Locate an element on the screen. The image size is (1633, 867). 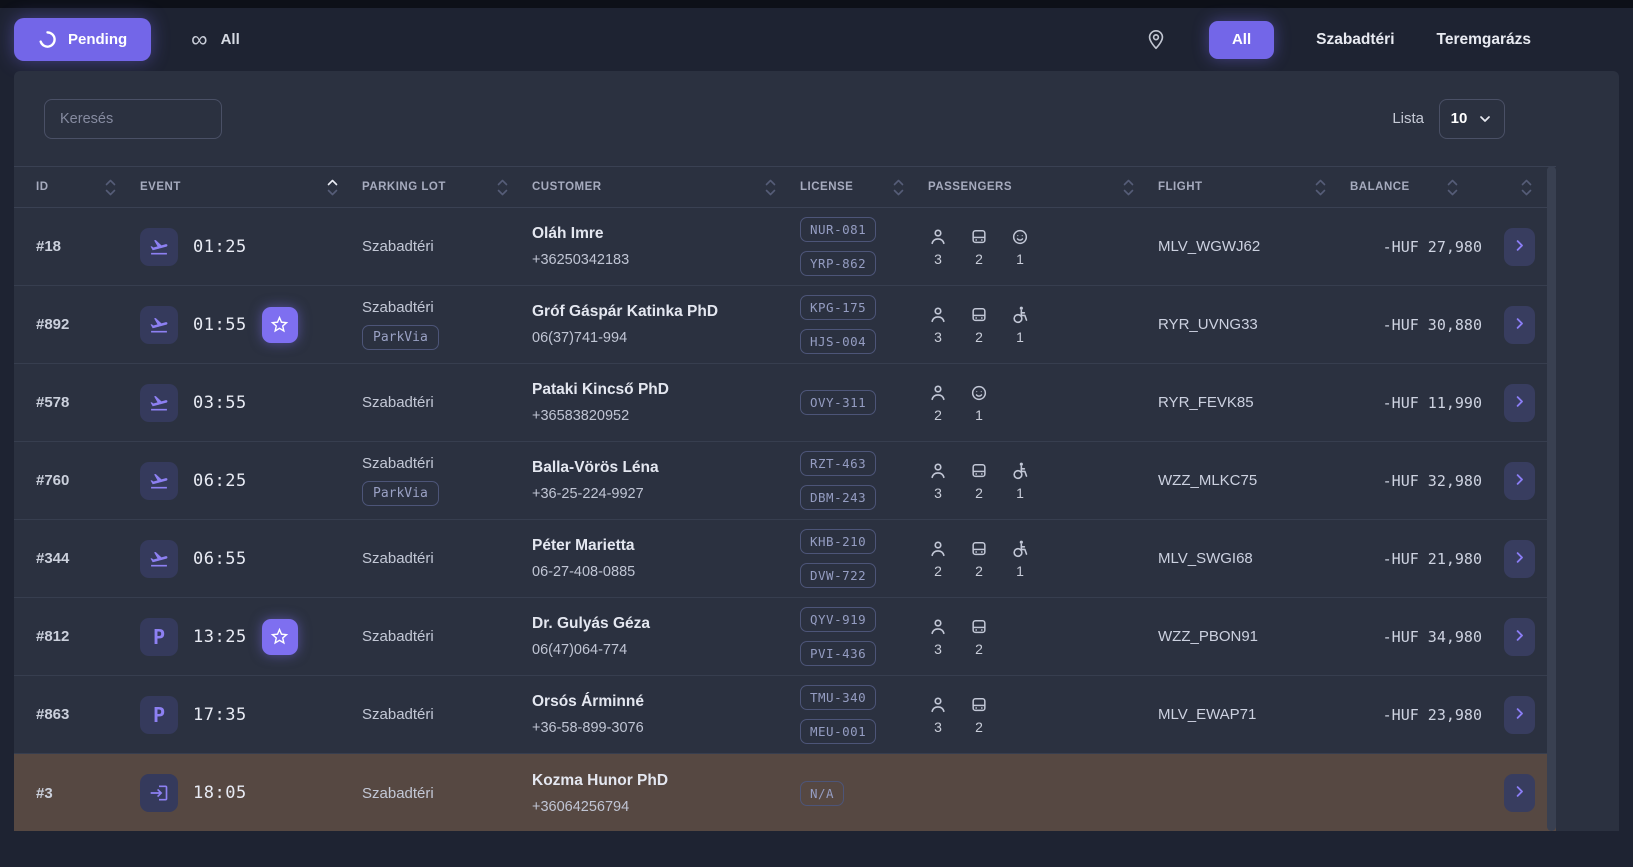
customer-phone: 06(47)064-774 is located at coordinates (580, 650).